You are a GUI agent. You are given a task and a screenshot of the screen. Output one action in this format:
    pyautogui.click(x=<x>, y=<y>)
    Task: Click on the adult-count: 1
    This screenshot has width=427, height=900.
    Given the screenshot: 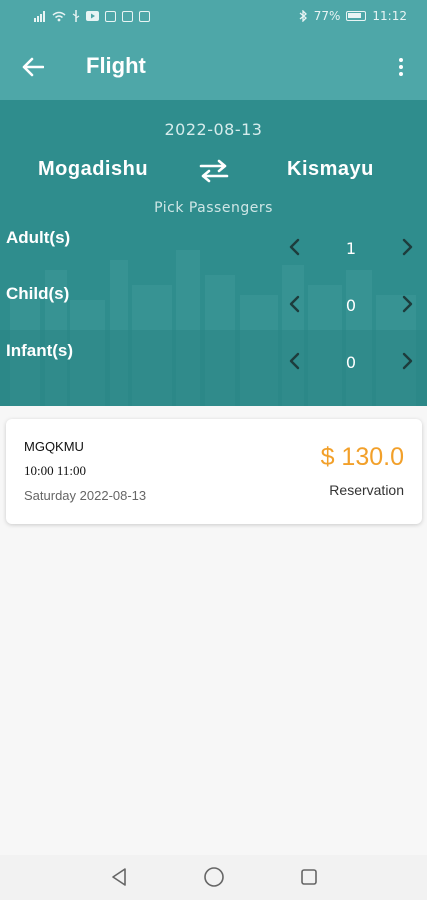 What is the action you would take?
    pyautogui.click(x=351, y=248)
    